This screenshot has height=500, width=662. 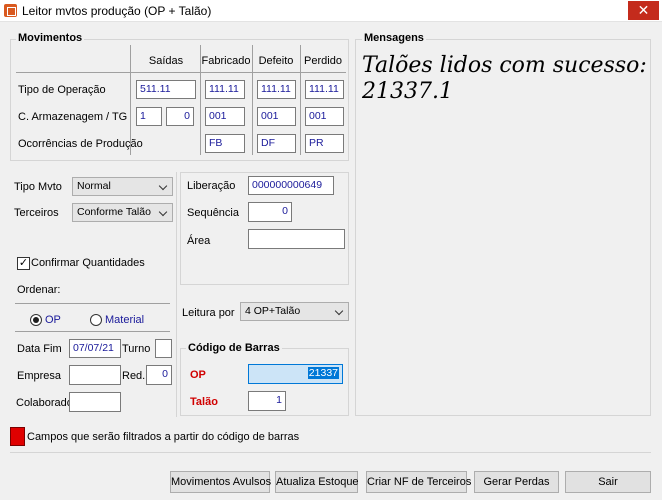 What do you see at coordinates (324, 143) in the screenshot?
I see `perdido-ocorrencia-input: PR` at bounding box center [324, 143].